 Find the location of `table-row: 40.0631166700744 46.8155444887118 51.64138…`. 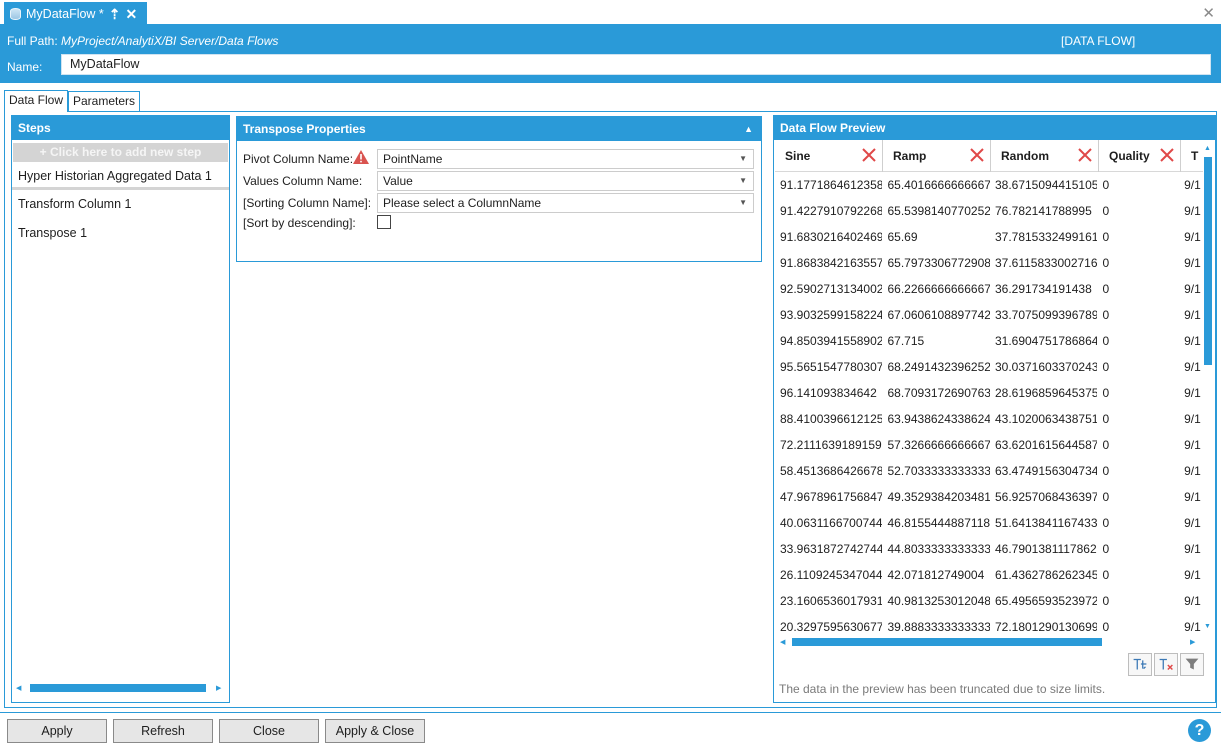

table-row: 40.0631166700744 46.8155444887118 51.64138… is located at coordinates (988, 523).